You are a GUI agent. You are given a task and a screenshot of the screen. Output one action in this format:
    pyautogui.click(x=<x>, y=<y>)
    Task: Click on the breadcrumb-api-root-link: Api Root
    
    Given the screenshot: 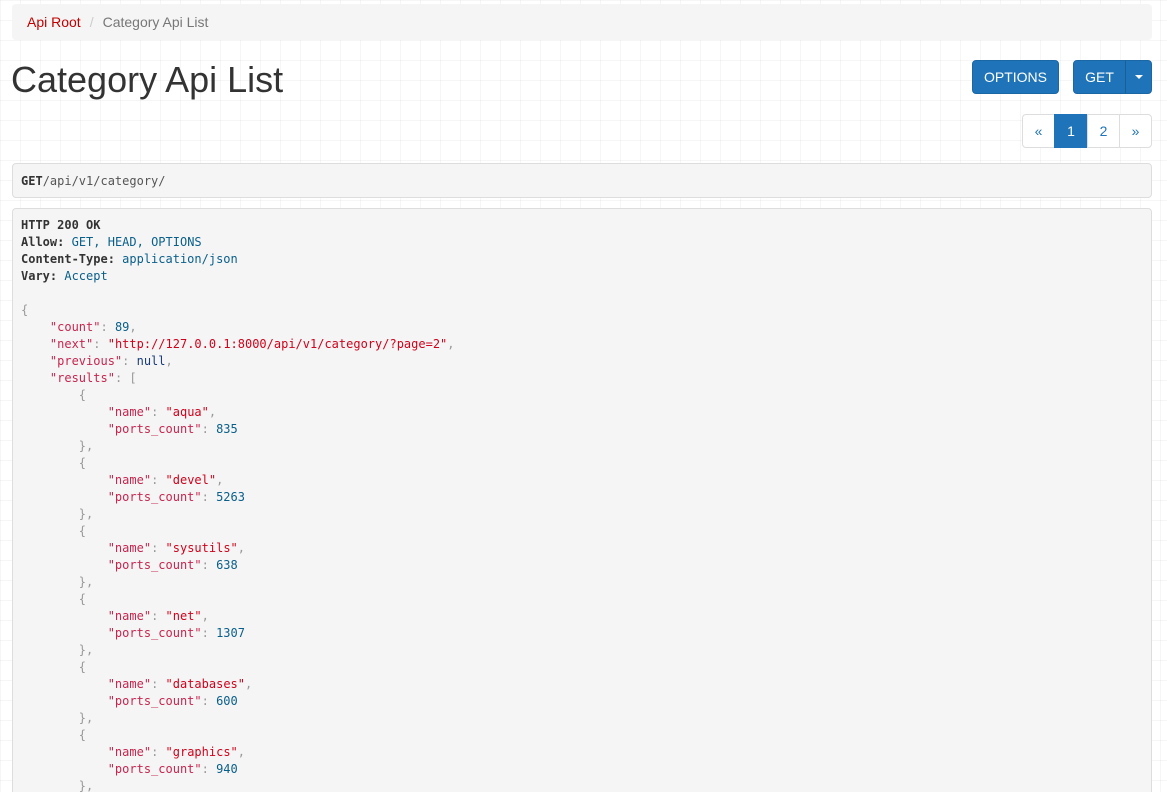 What is the action you would take?
    pyautogui.click(x=54, y=22)
    